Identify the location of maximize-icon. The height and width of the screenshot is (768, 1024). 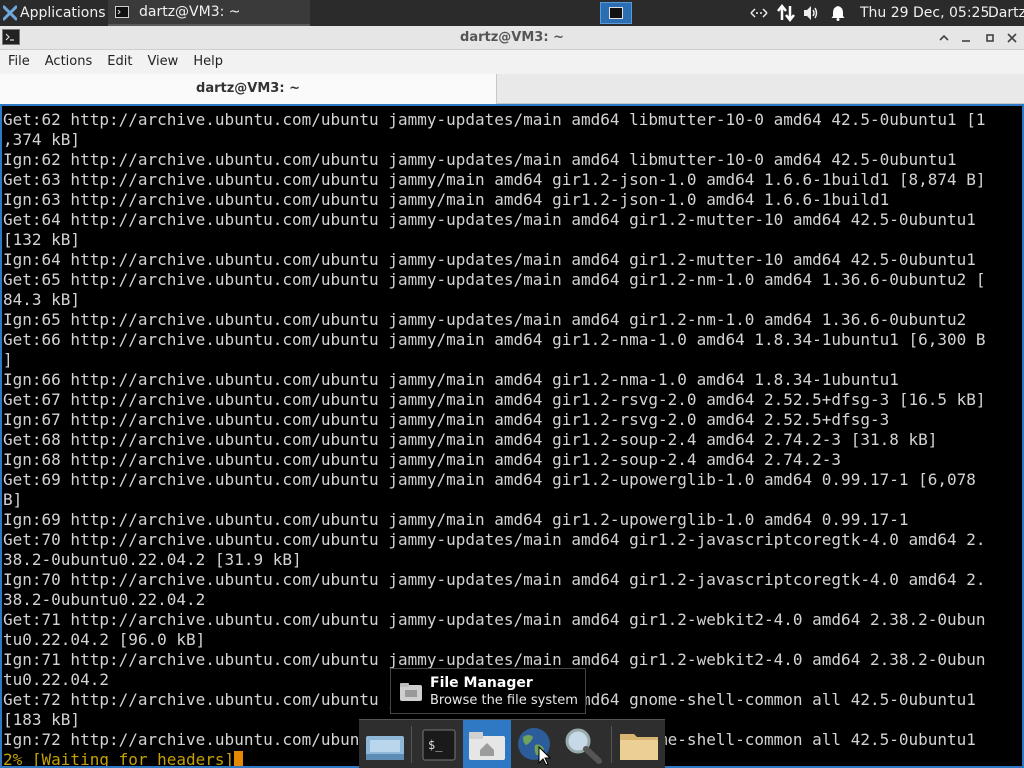
(990, 38).